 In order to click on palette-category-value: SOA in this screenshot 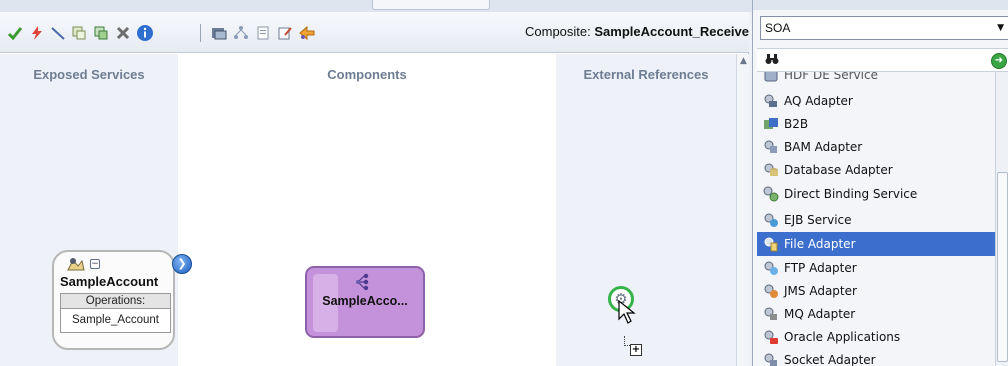, I will do `click(778, 28)`.